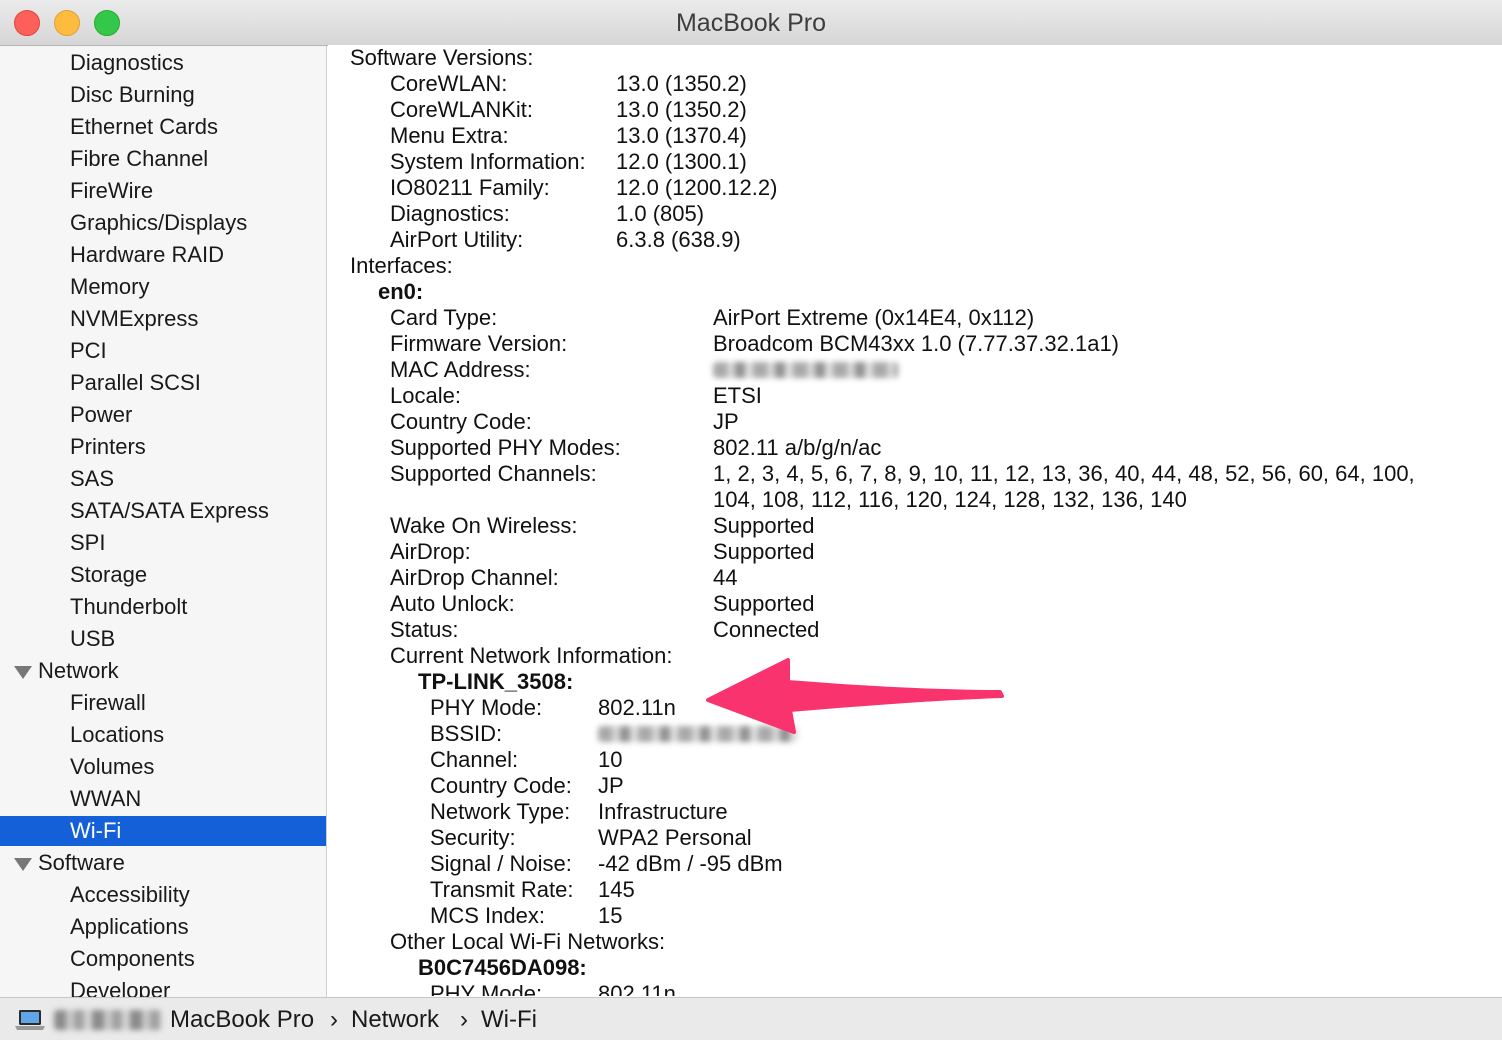 The width and height of the screenshot is (1502, 1040). I want to click on sidebar-item-power: Power, so click(163, 415).